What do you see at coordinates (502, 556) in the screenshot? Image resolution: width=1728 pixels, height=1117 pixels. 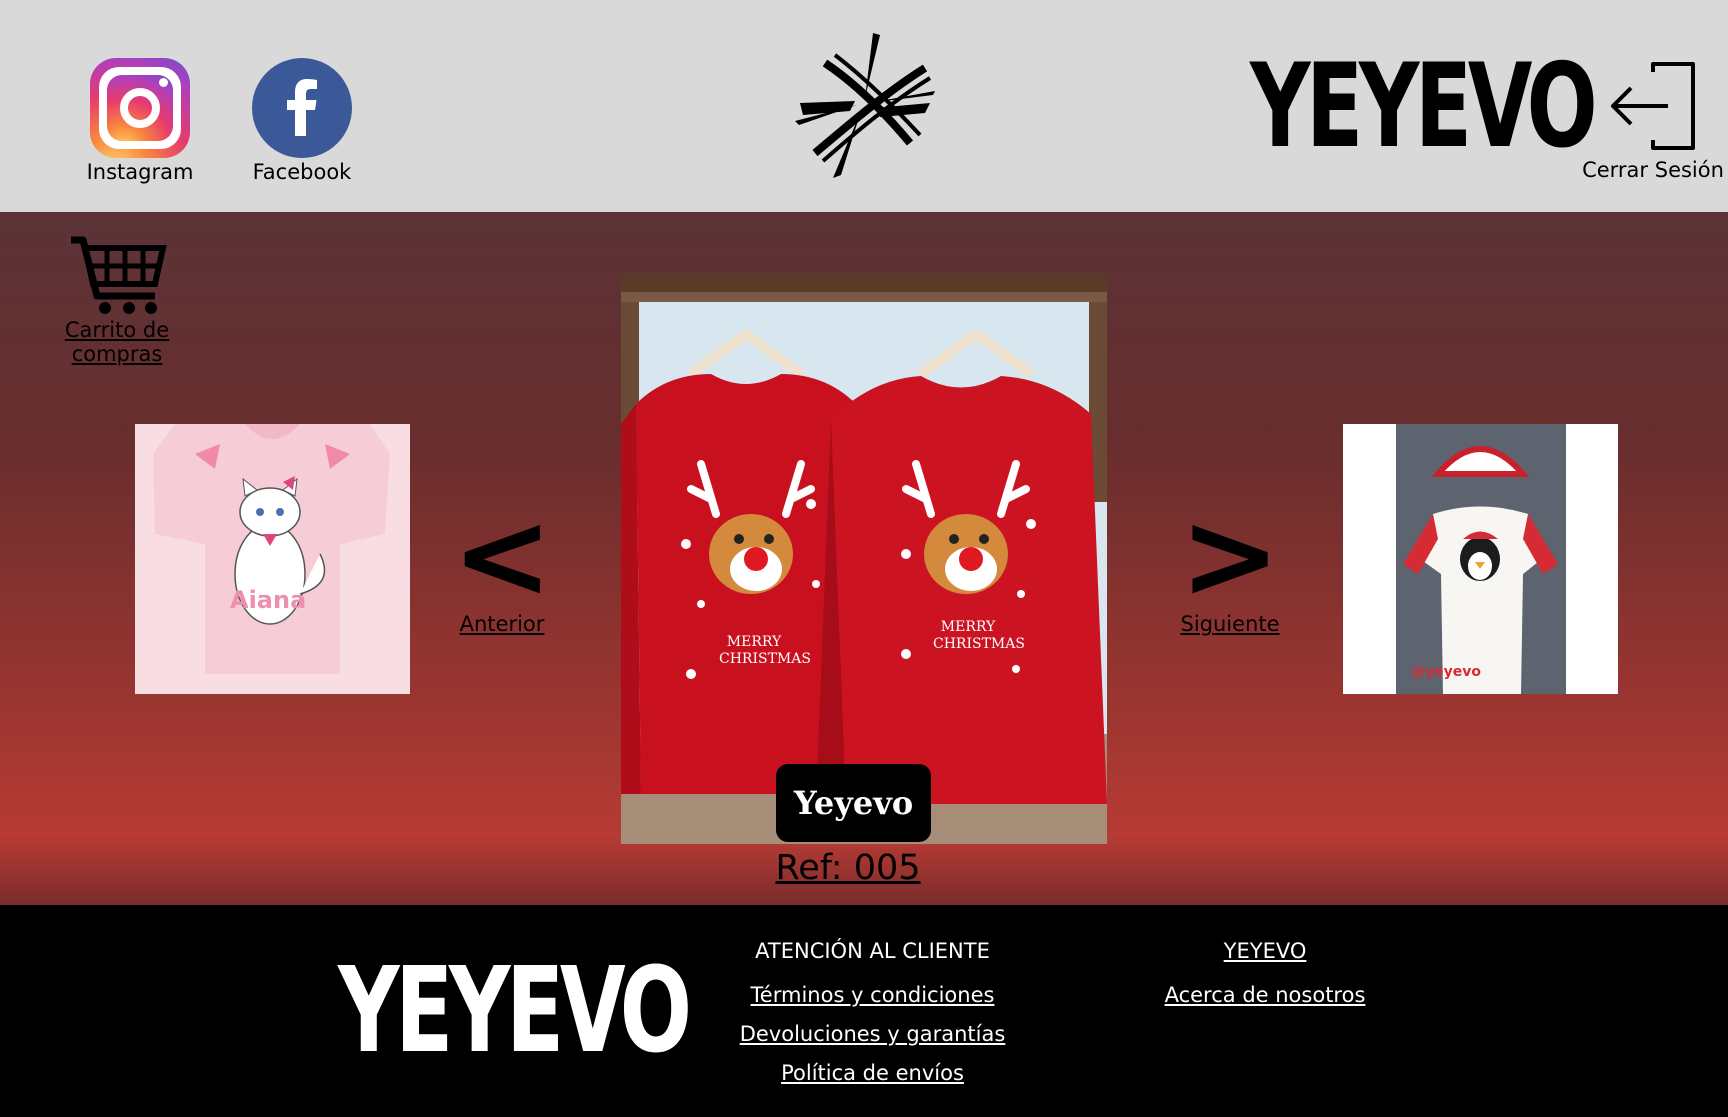 I see `chevron-left-icon: <` at bounding box center [502, 556].